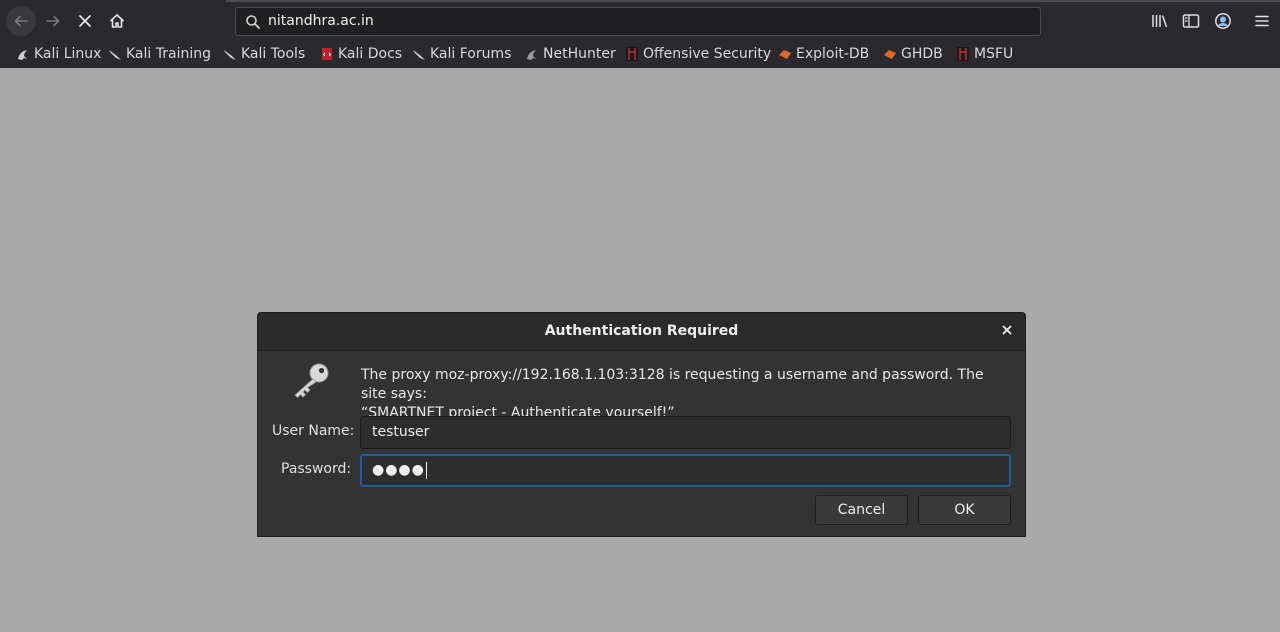  I want to click on back-button, so click(21, 21).